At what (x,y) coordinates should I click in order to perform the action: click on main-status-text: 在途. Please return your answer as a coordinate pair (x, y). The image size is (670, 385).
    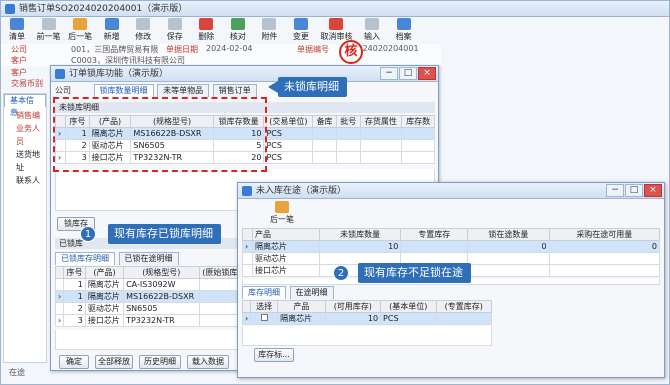
    Looking at the image, I should click on (17, 372).